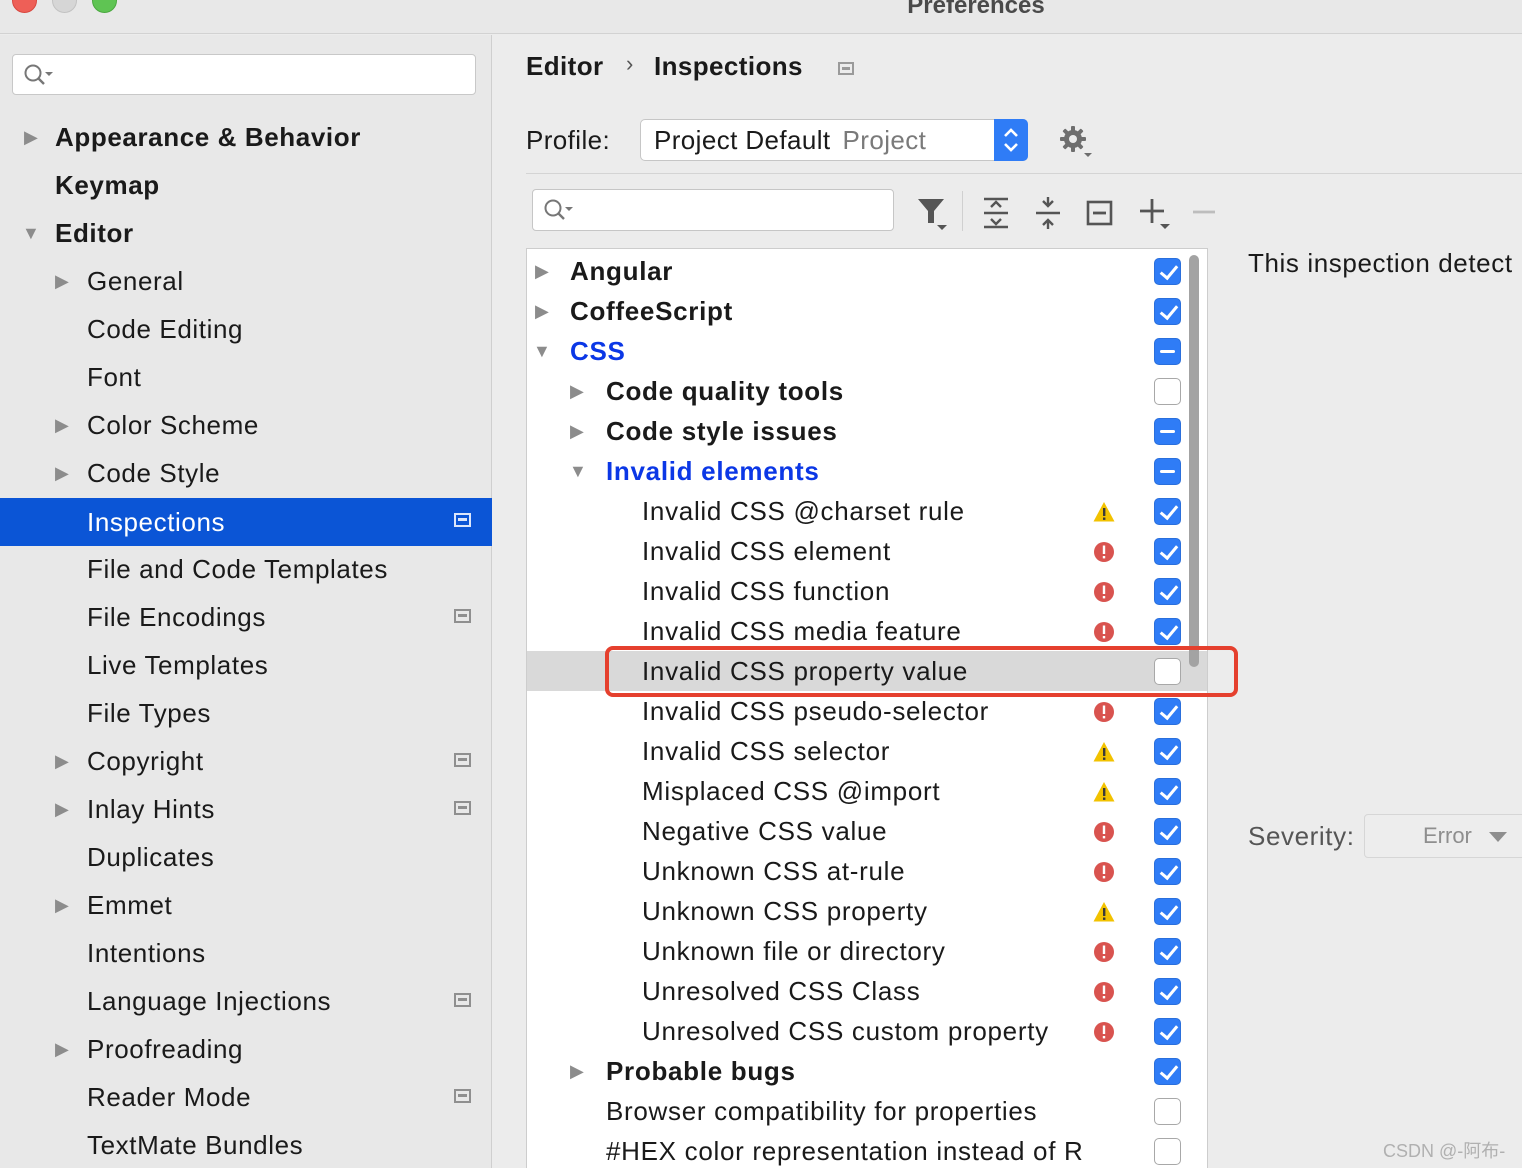 This screenshot has height=1168, width=1522. I want to click on sidebar-item-copyright: ▶ Copyright, so click(246, 761).